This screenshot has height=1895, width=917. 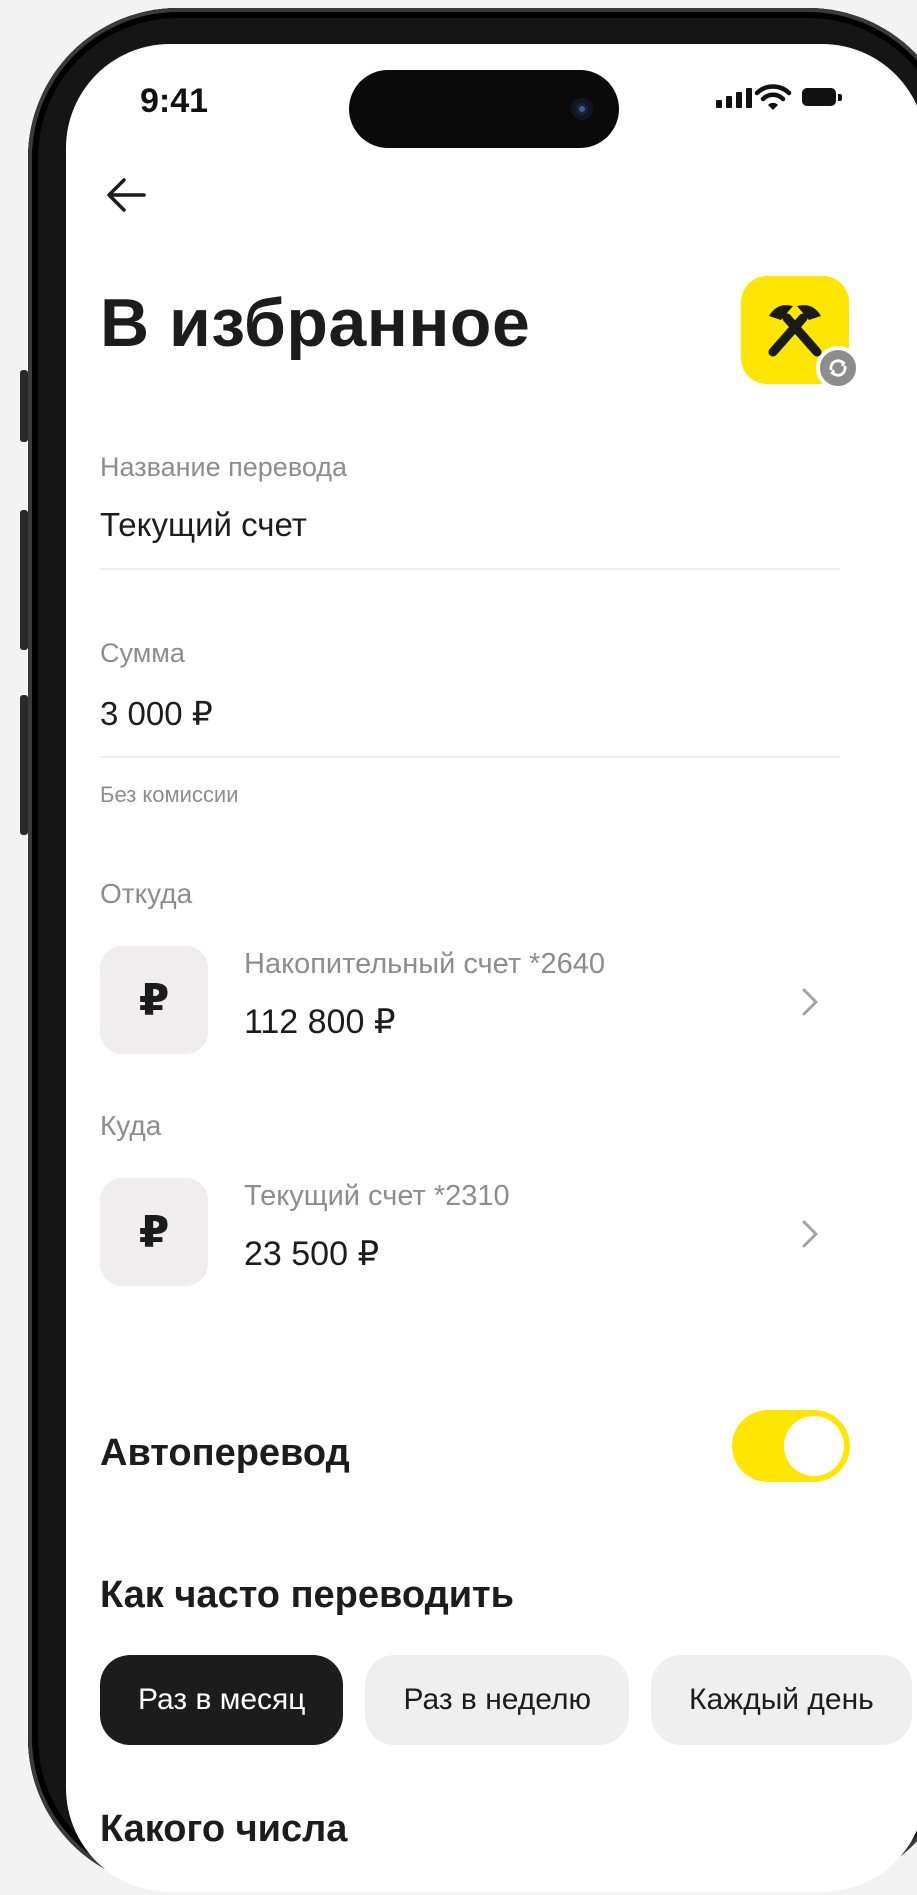 I want to click on amount-input: 3 000 ₽, so click(x=156, y=713).